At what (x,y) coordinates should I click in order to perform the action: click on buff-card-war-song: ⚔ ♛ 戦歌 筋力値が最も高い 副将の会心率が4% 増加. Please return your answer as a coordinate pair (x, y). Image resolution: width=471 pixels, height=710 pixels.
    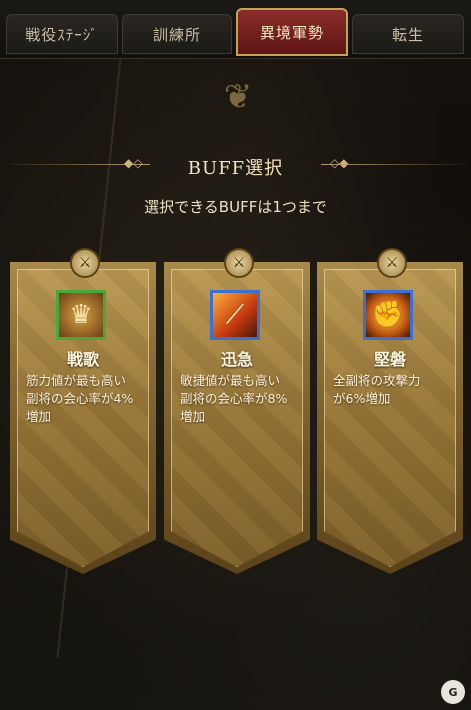
    Looking at the image, I should click on (83, 411).